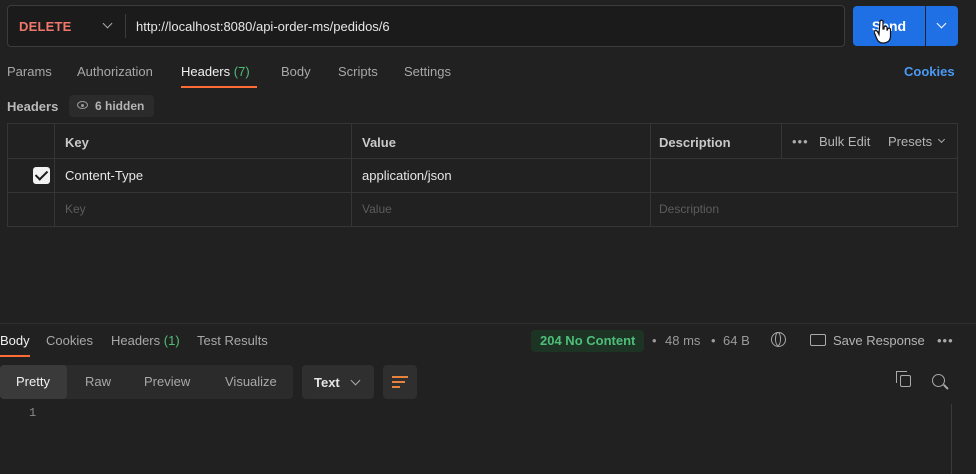  I want to click on hand-cursor-icon, so click(883, 31).